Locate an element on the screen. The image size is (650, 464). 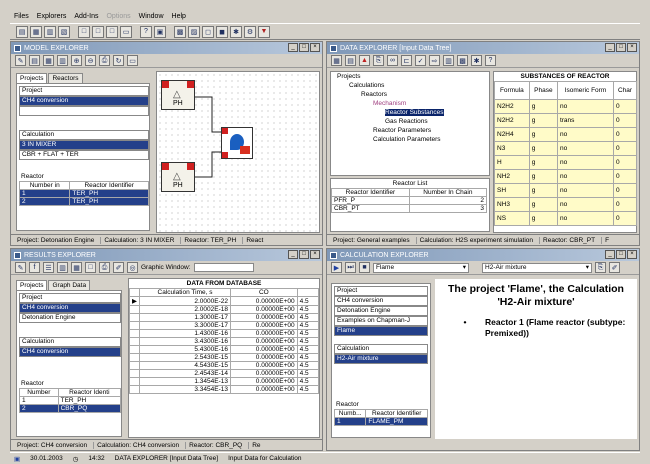
tree-item-mechanism: Mechanism is located at coordinates (410, 103).